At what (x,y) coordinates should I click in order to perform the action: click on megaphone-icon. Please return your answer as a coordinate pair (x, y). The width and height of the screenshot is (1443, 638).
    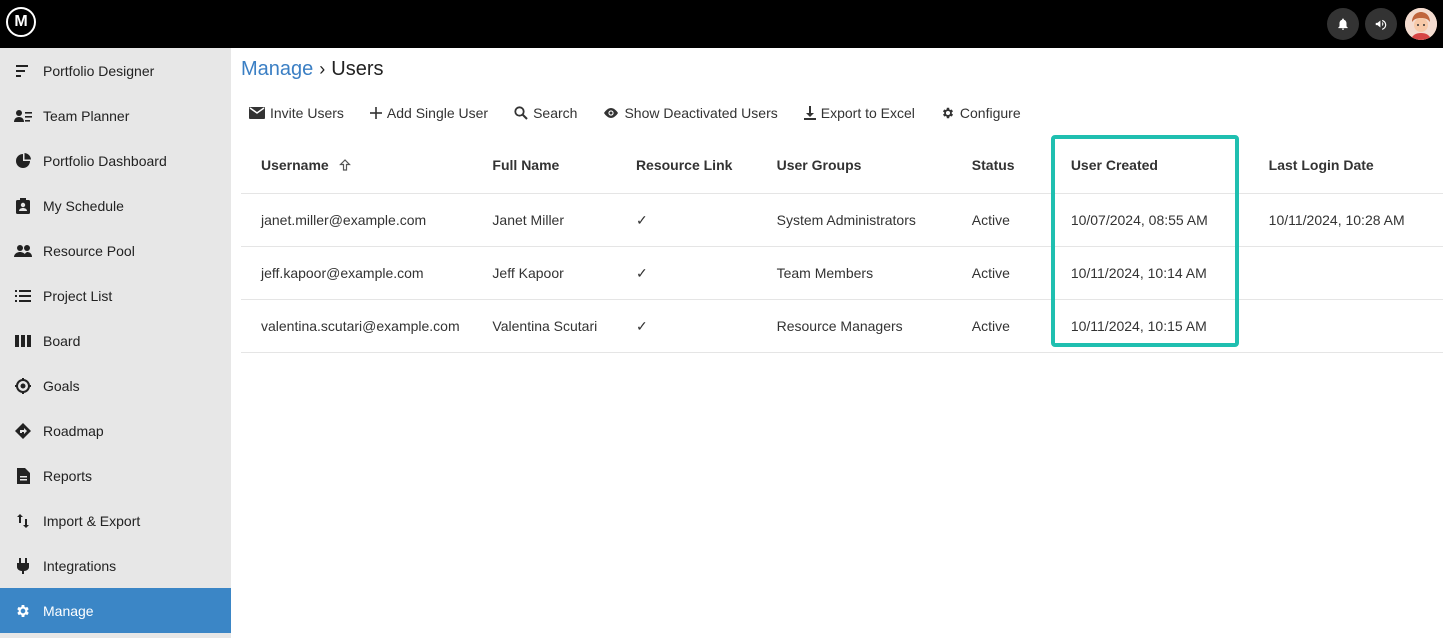
    Looking at the image, I should click on (1381, 24).